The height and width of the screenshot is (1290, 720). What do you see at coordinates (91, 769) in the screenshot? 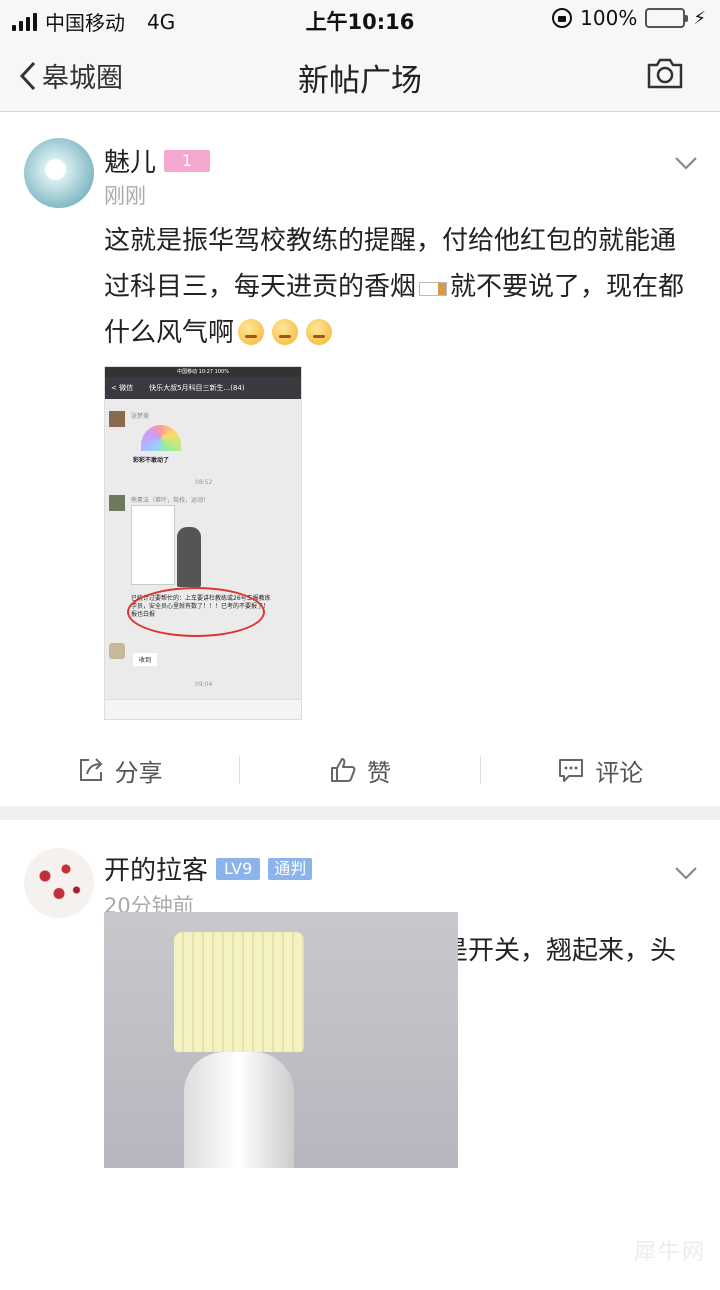
I see `share-icon` at bounding box center [91, 769].